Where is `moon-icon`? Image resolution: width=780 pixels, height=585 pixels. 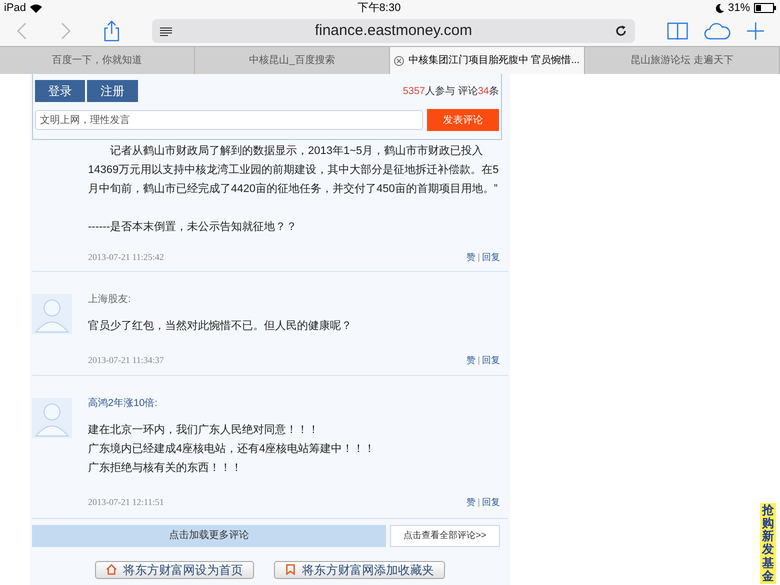 moon-icon is located at coordinates (720, 8).